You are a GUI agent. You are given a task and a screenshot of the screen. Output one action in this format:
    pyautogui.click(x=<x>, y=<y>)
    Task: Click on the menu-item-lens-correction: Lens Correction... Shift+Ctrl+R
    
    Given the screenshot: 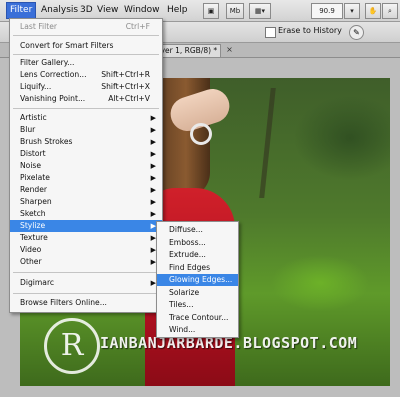 What is the action you would take?
    pyautogui.click(x=86, y=75)
    